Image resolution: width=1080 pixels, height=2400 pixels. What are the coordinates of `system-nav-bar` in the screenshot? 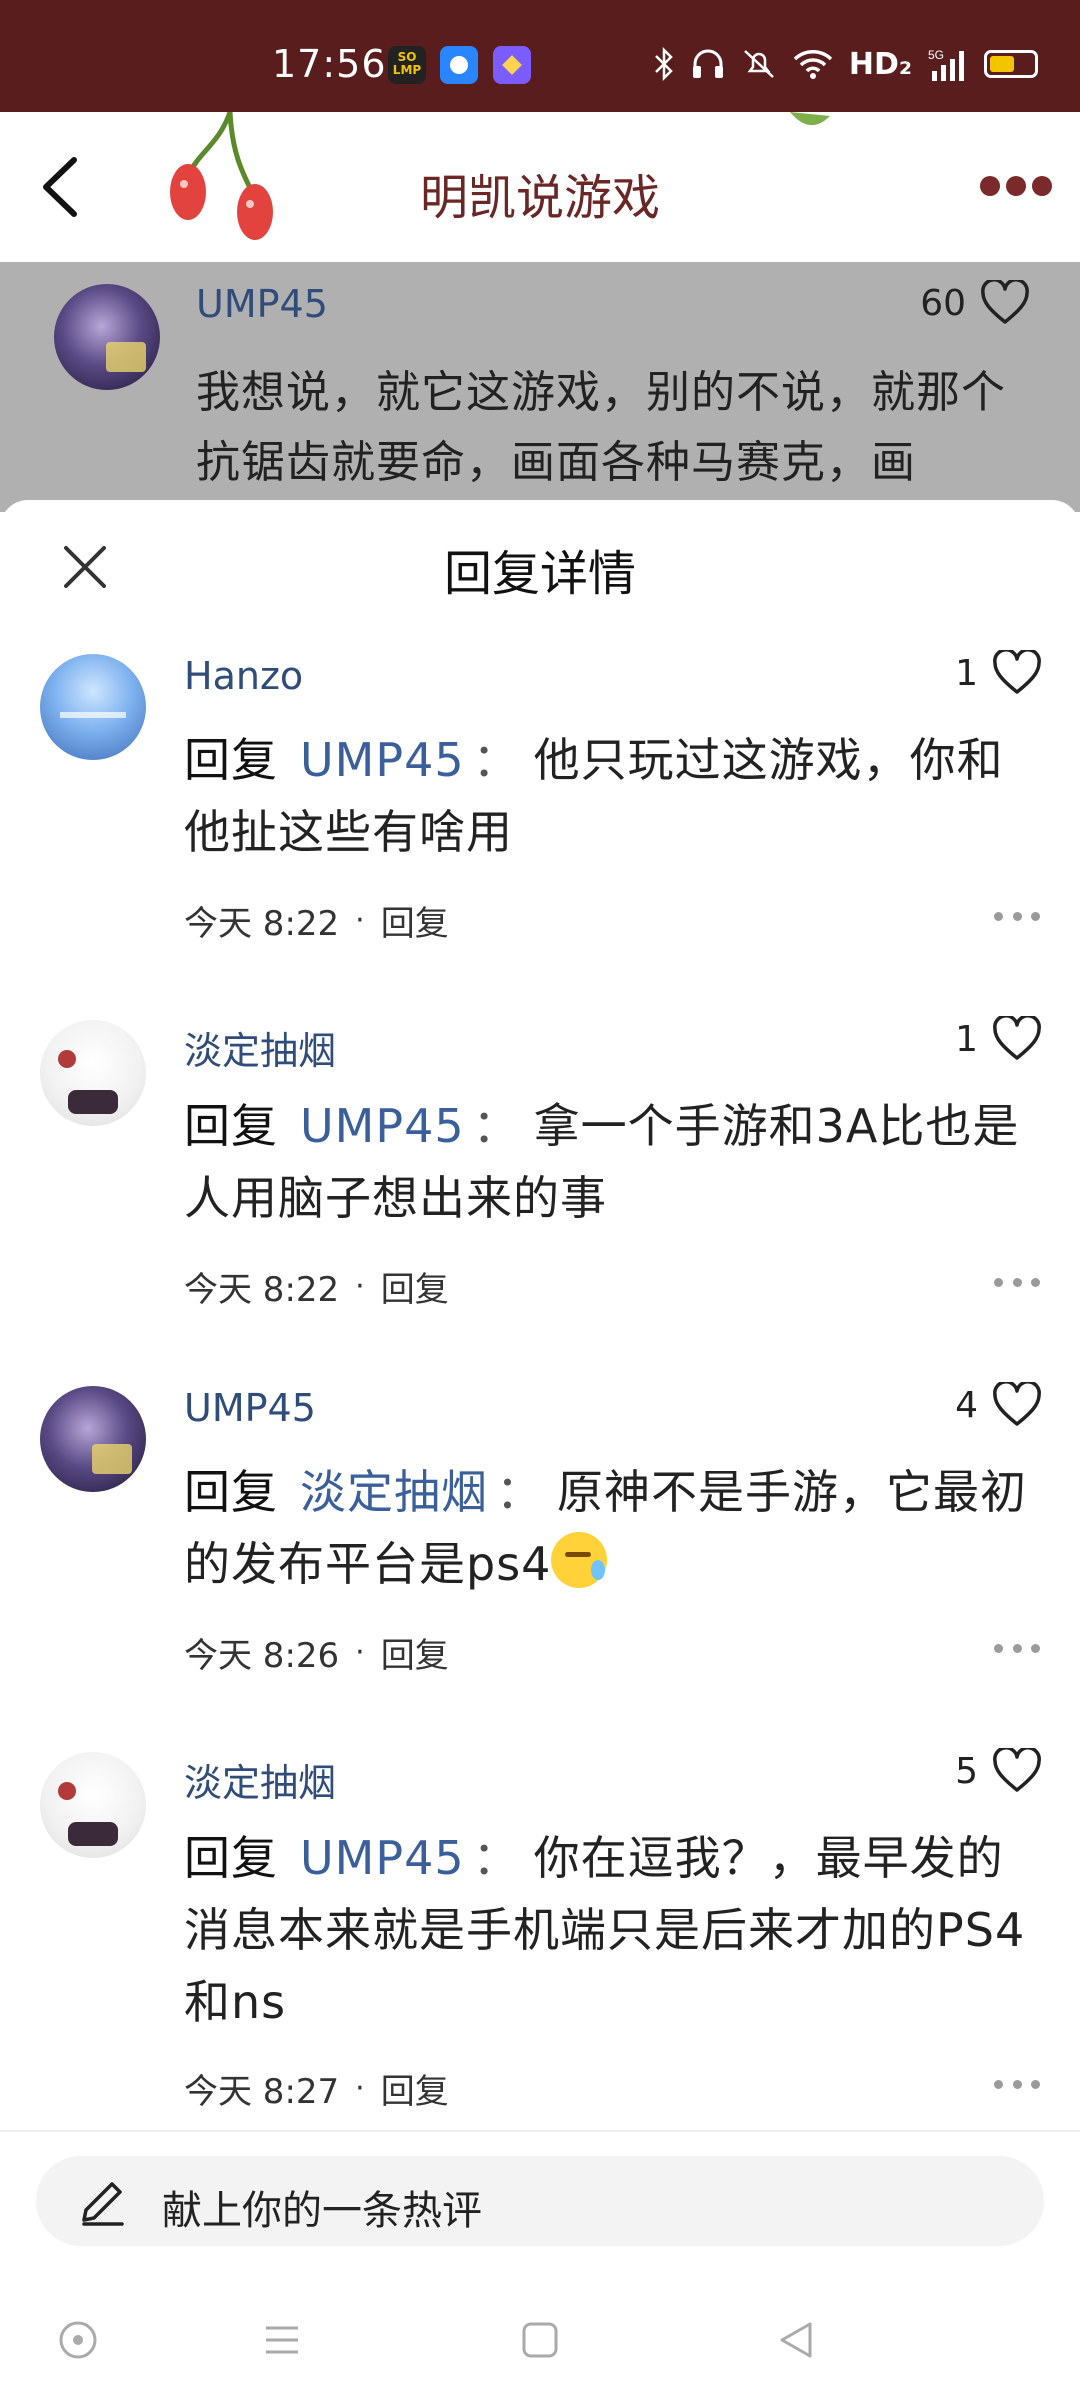 It's located at (540, 2345).